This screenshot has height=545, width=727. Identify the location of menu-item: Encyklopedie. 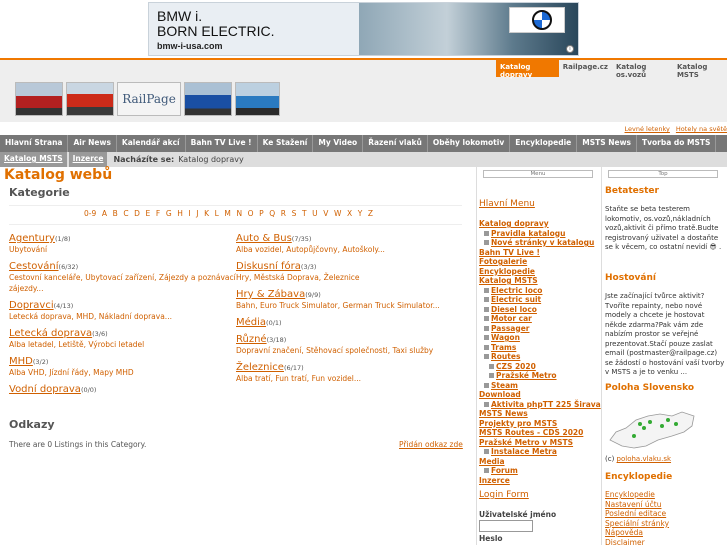
(539, 272).